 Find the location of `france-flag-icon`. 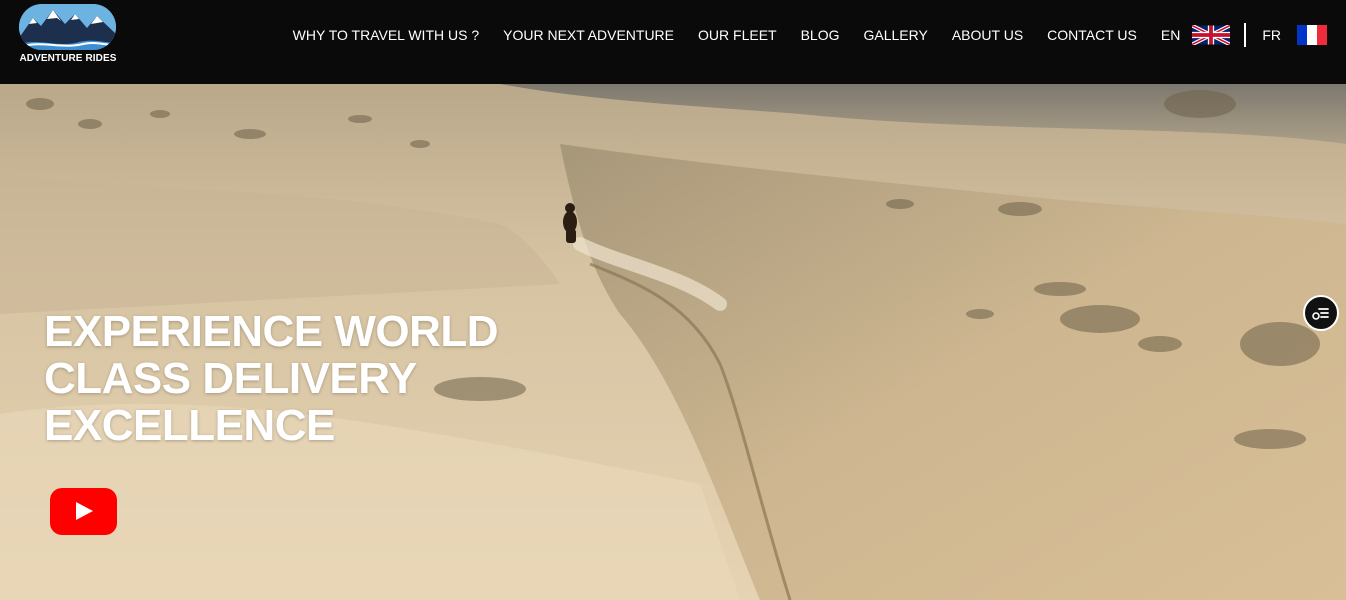

france-flag-icon is located at coordinates (1312, 35).